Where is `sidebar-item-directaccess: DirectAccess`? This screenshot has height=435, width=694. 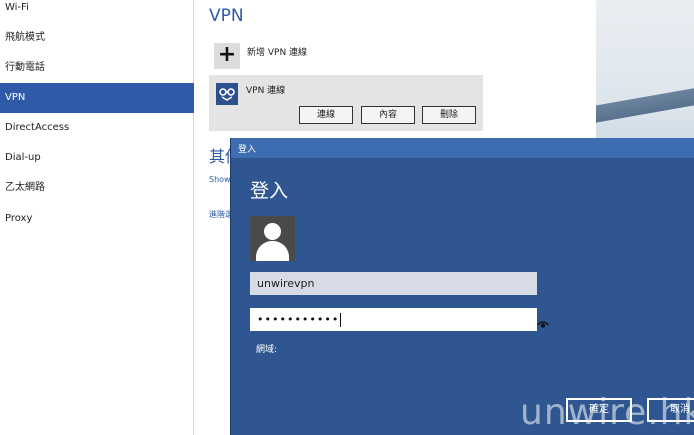 sidebar-item-directaccess: DirectAccess is located at coordinates (97, 128).